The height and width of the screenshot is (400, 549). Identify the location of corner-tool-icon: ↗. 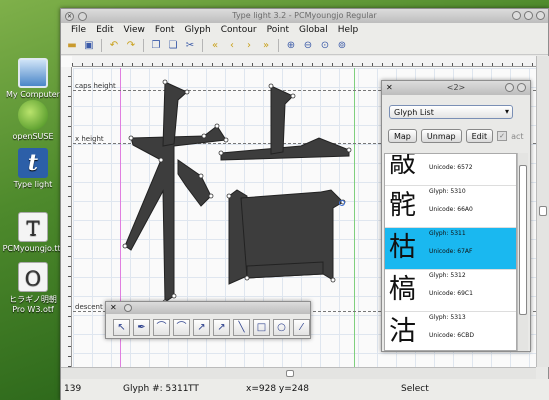
(201, 327).